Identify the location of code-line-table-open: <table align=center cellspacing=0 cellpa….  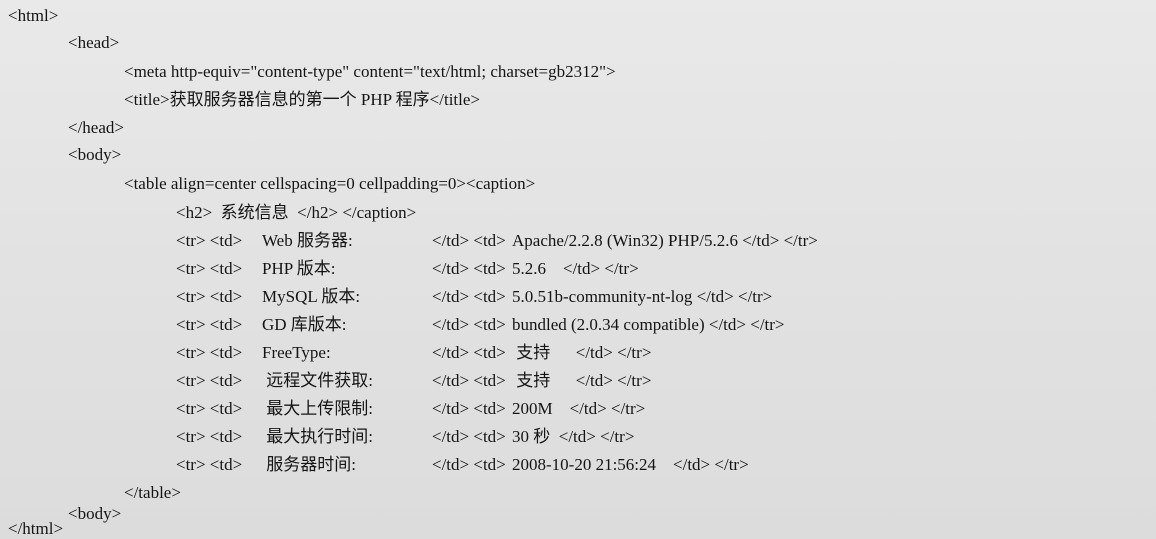
(330, 183).